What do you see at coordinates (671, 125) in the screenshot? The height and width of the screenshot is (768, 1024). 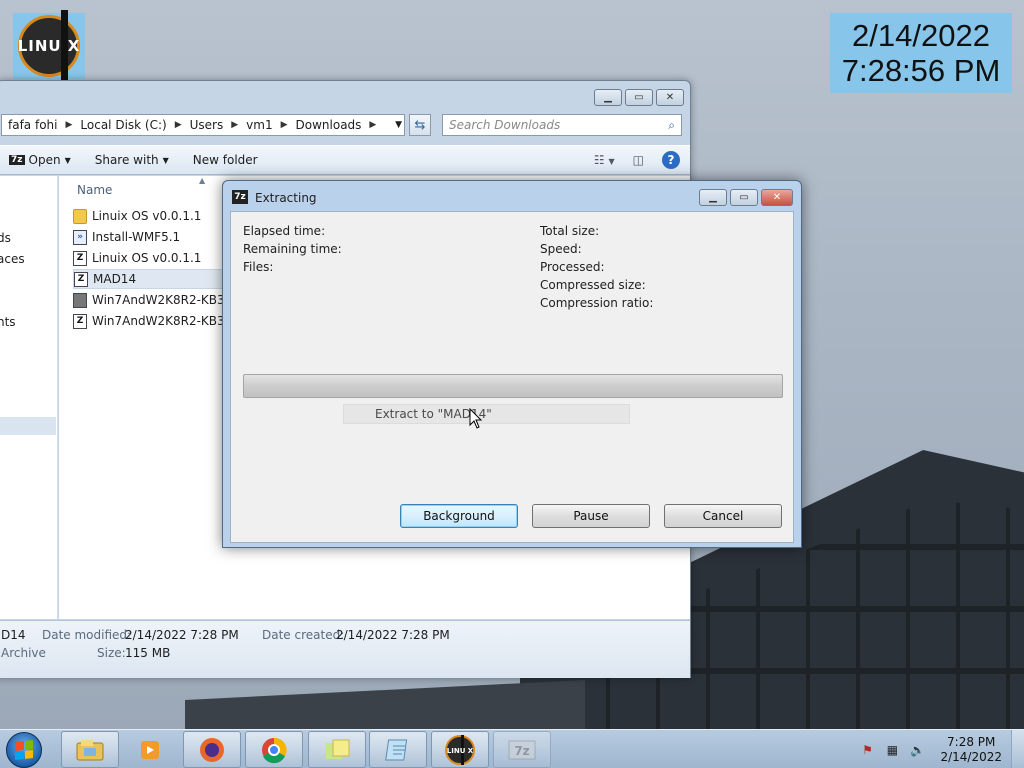 I see `search-icon: ⌕` at bounding box center [671, 125].